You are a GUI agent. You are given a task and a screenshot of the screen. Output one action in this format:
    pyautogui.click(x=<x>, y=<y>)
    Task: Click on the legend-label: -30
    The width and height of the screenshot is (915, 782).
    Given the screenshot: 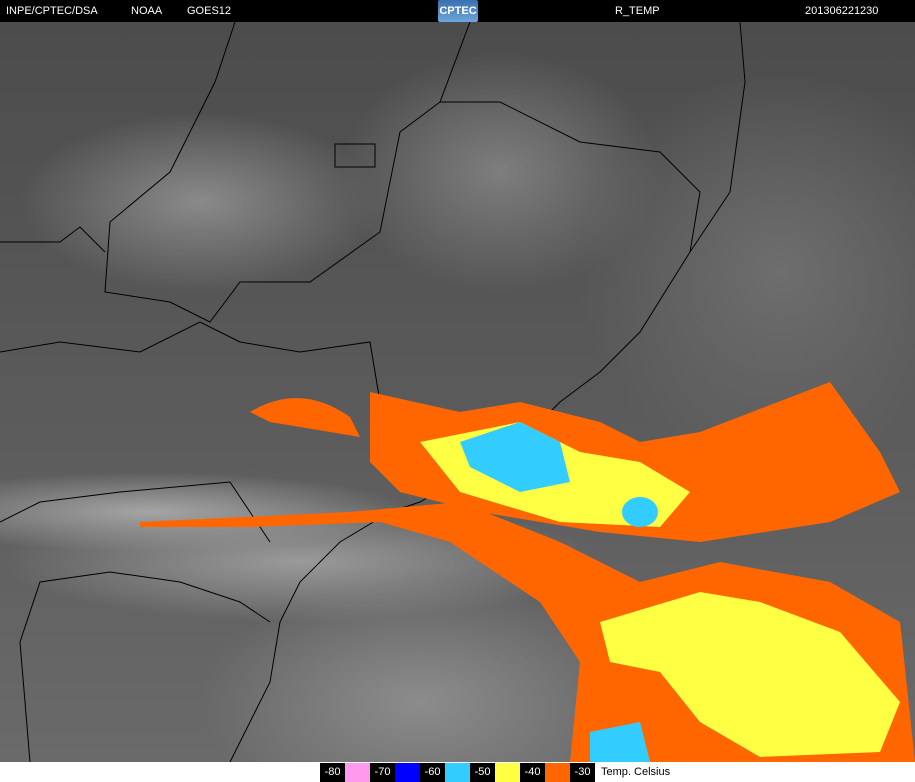 What is the action you would take?
    pyautogui.click(x=582, y=772)
    